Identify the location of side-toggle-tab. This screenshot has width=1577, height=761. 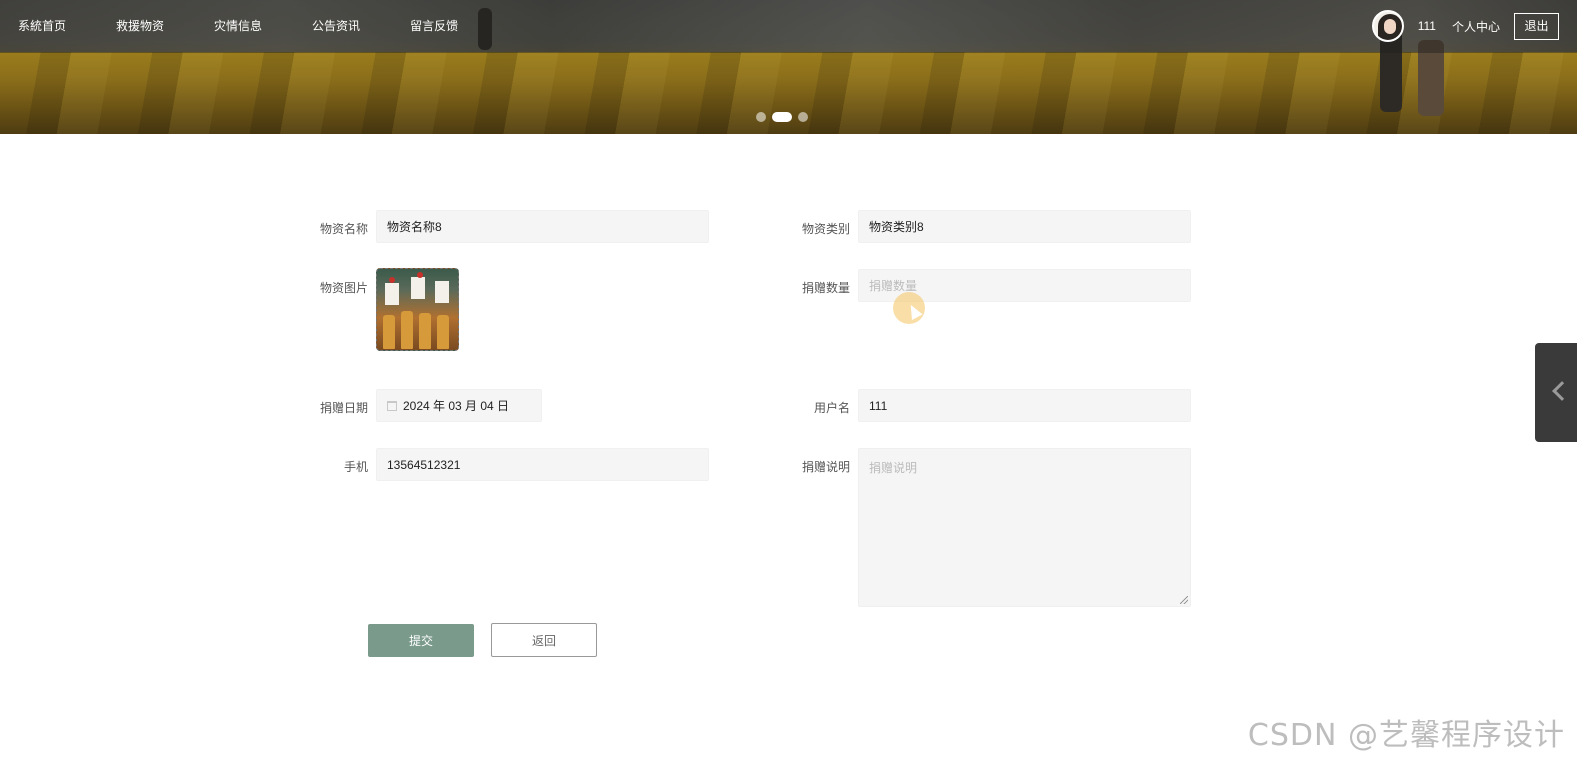
(1556, 392).